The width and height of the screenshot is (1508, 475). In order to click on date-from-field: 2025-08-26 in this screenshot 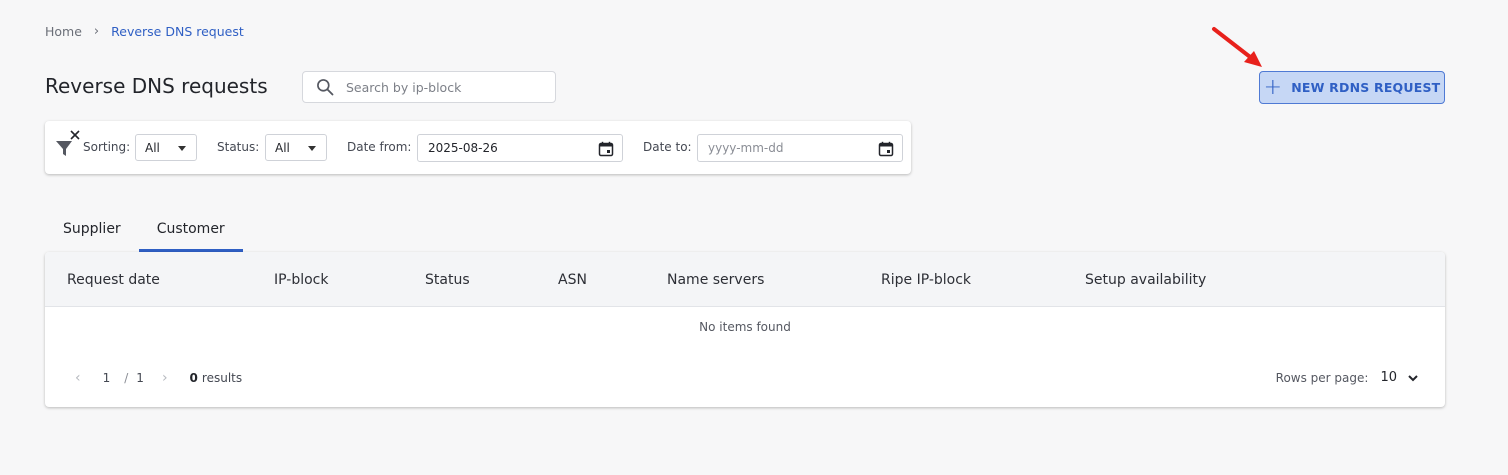, I will do `click(520, 148)`.